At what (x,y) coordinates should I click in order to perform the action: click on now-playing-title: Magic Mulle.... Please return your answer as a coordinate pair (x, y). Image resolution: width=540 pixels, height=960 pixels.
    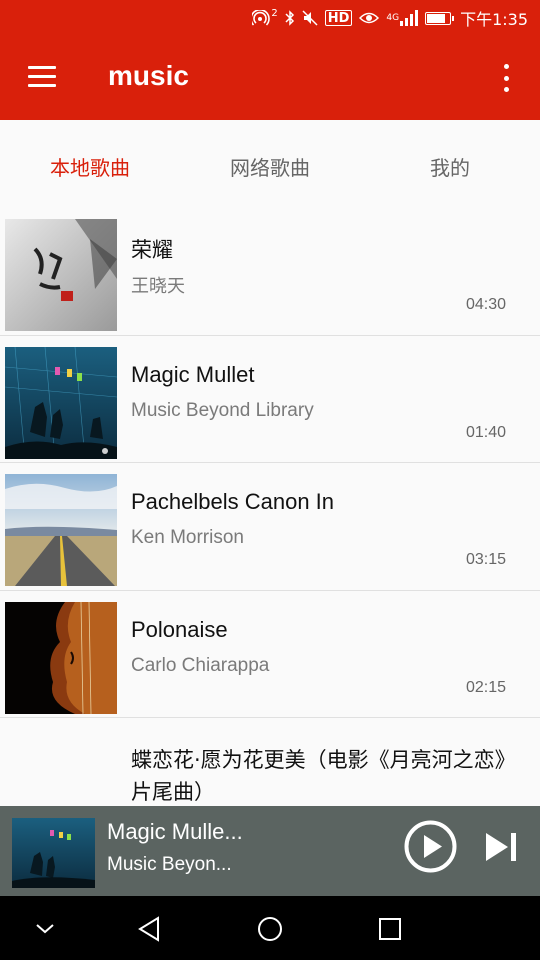
    Looking at the image, I should click on (175, 831).